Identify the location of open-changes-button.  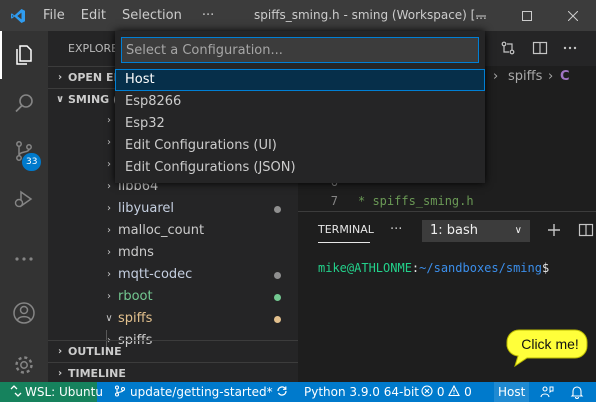
(508, 48).